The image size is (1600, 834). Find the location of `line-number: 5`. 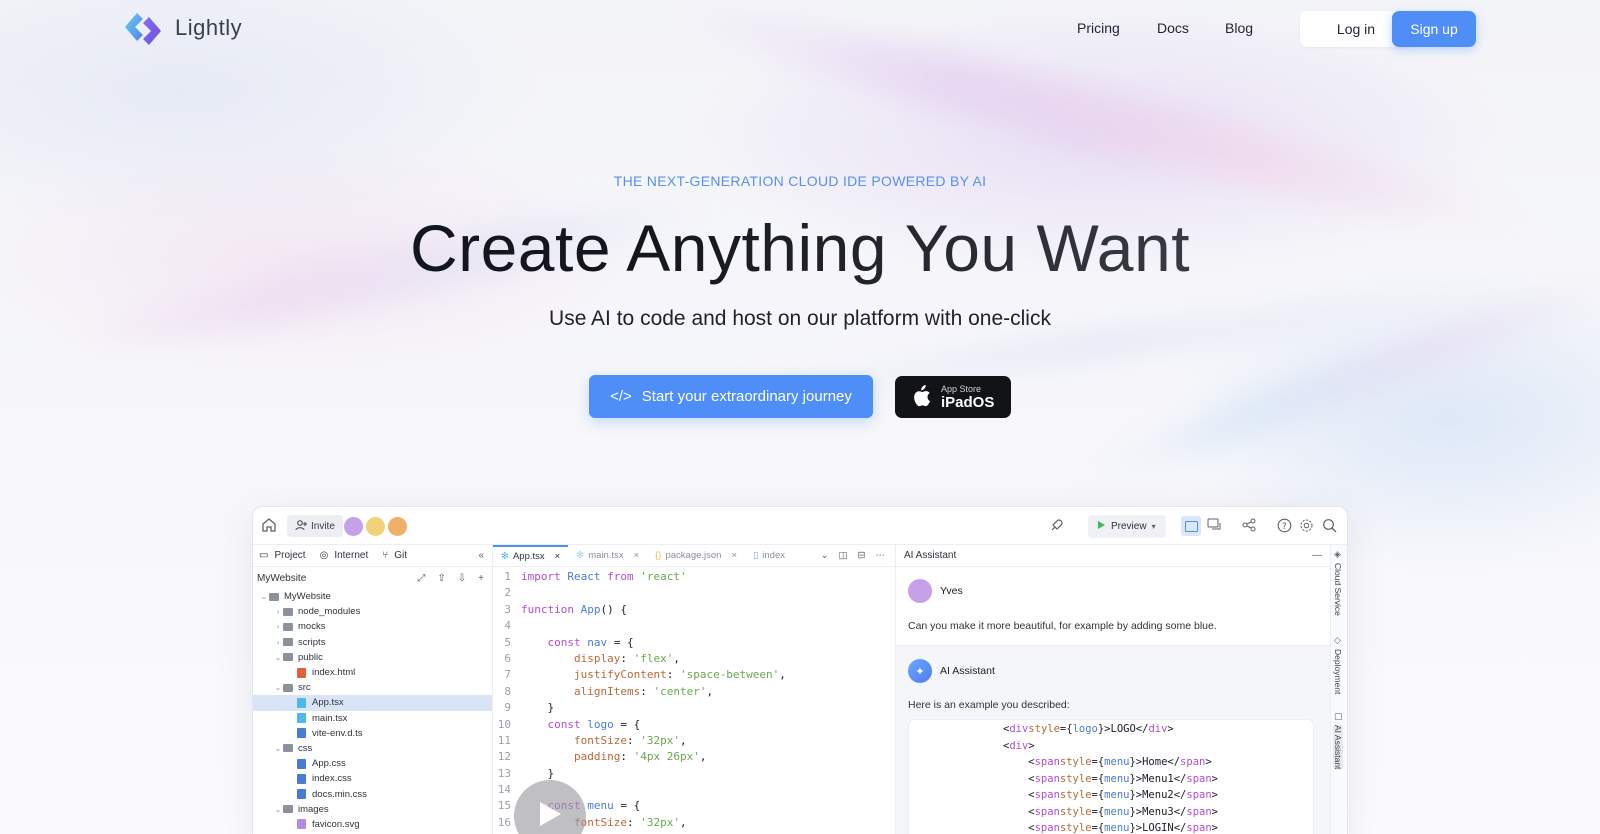

line-number: 5 is located at coordinates (507, 642).